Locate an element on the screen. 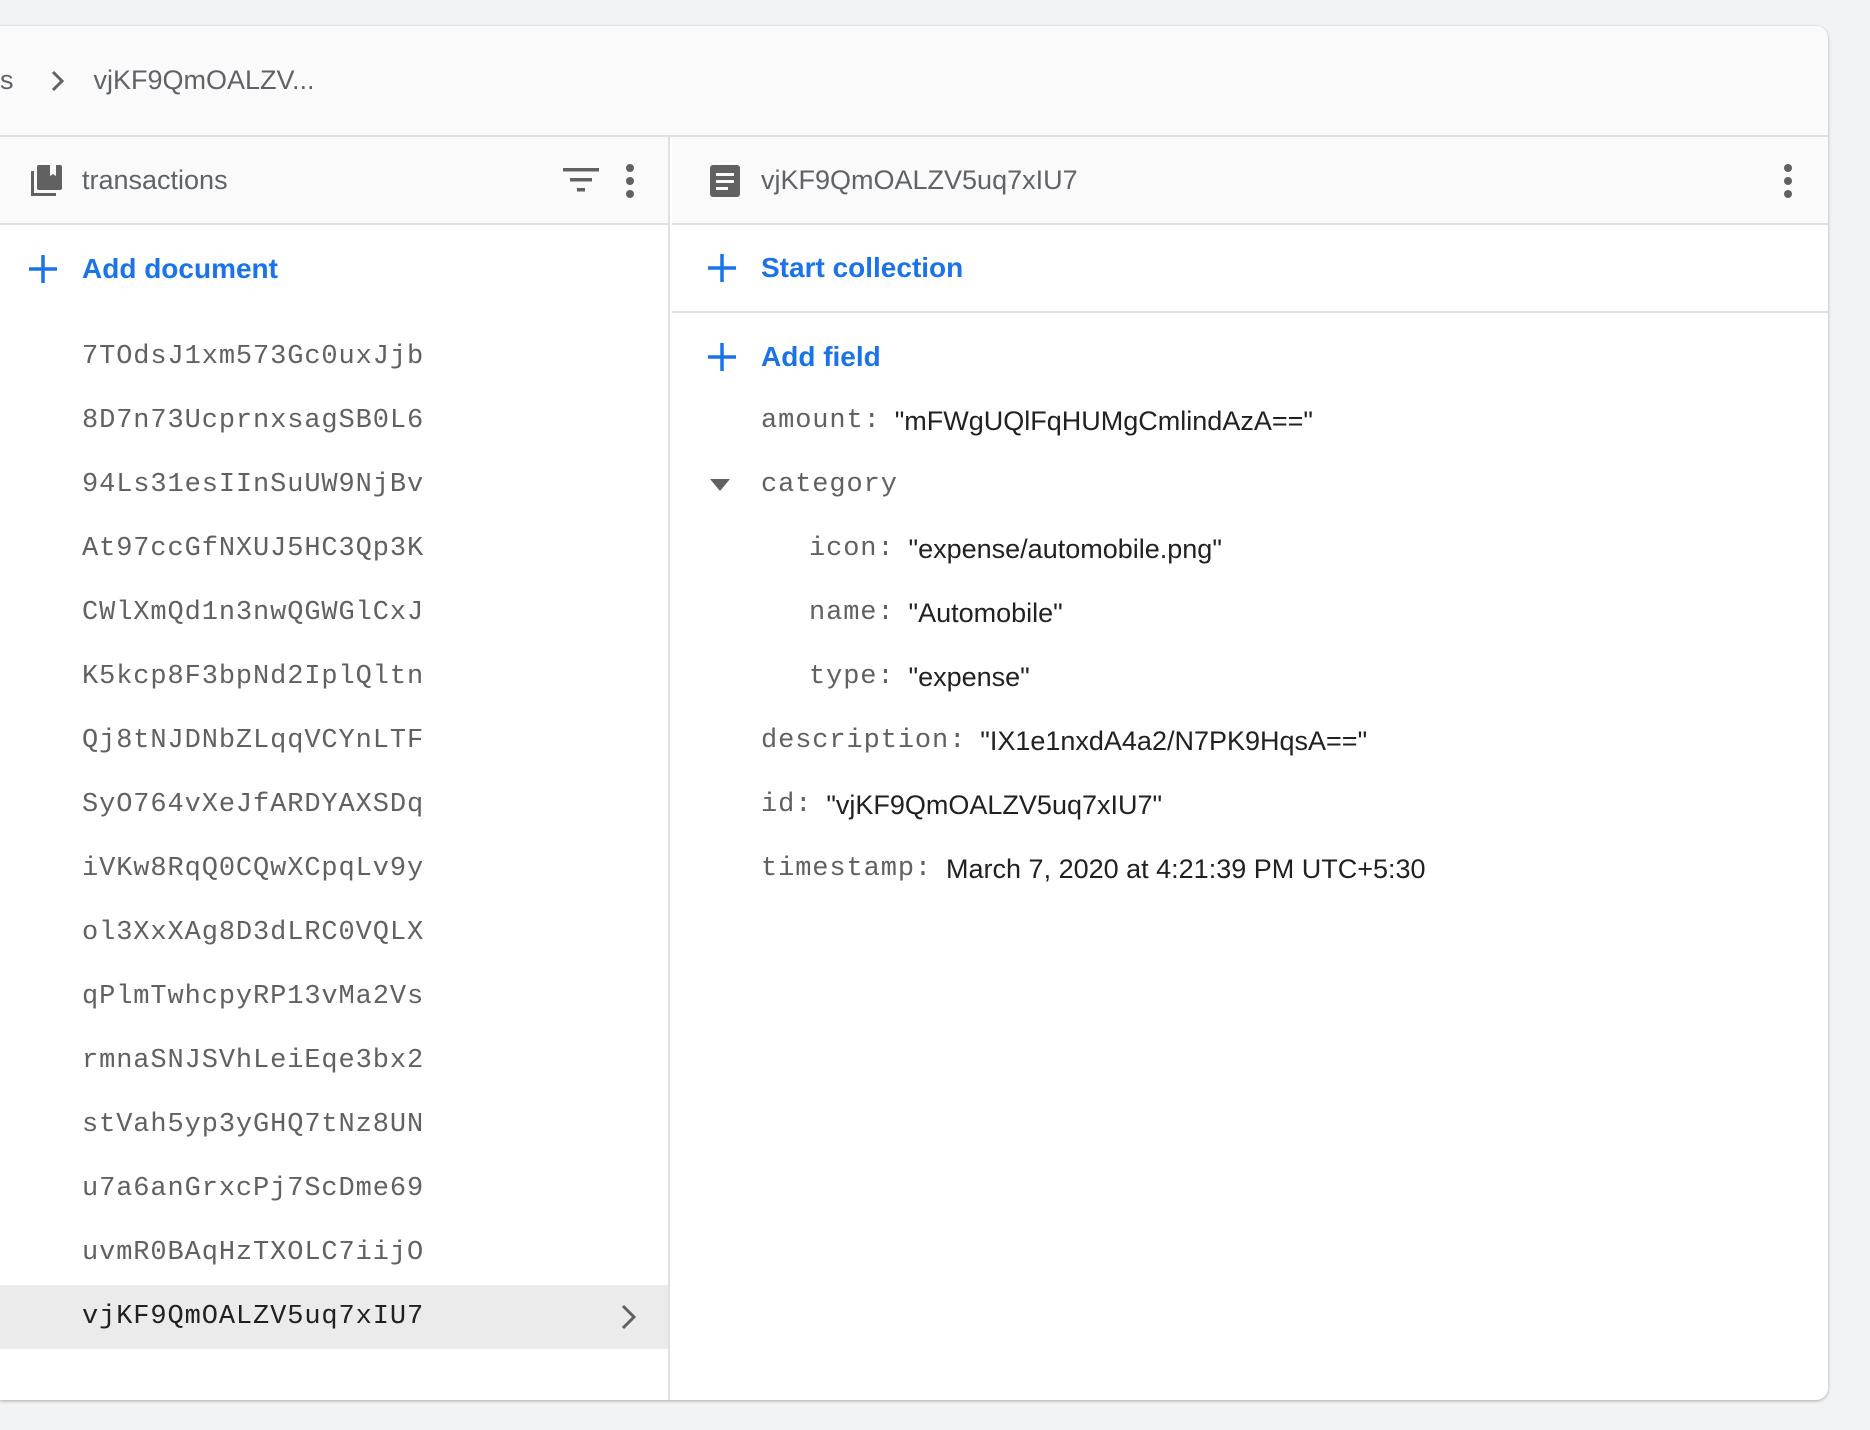 The image size is (1870, 1430). field-category-type: type: "expense" is located at coordinates (1250, 677).